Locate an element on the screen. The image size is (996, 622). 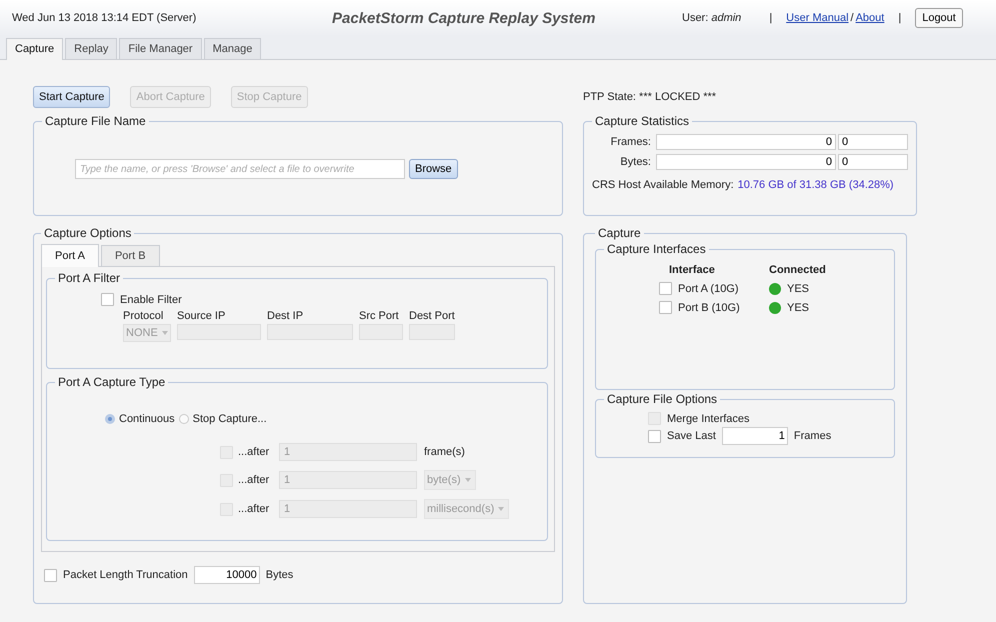
checkbox-label: Enable Filter is located at coordinates (151, 300).